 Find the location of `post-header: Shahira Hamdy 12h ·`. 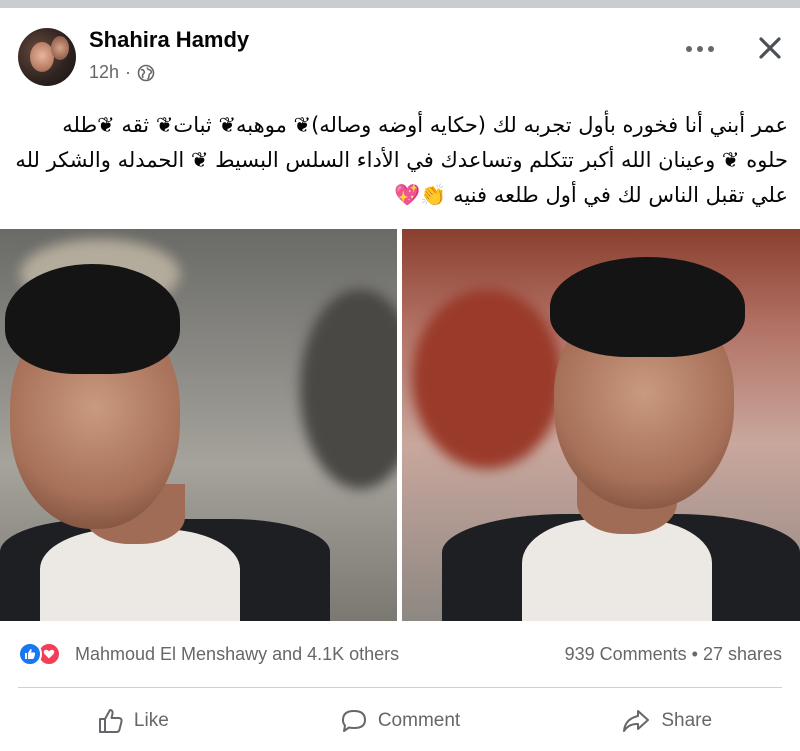

post-header: Shahira Hamdy 12h · is located at coordinates (400, 53).